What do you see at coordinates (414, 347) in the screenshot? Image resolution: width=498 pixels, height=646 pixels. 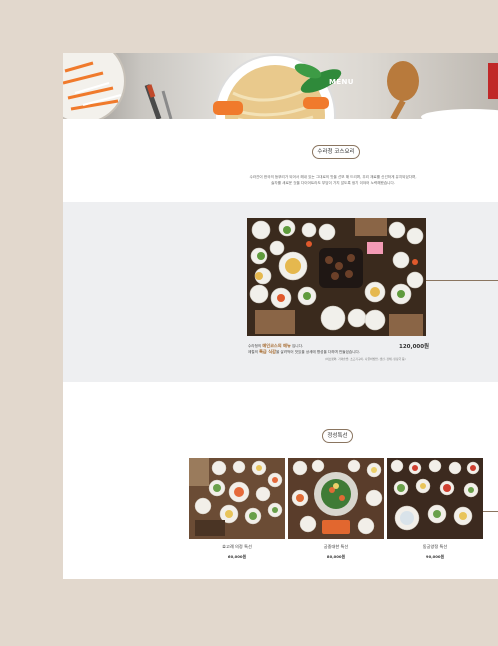 I see `main-course-price: 120,000원` at bounding box center [414, 347].